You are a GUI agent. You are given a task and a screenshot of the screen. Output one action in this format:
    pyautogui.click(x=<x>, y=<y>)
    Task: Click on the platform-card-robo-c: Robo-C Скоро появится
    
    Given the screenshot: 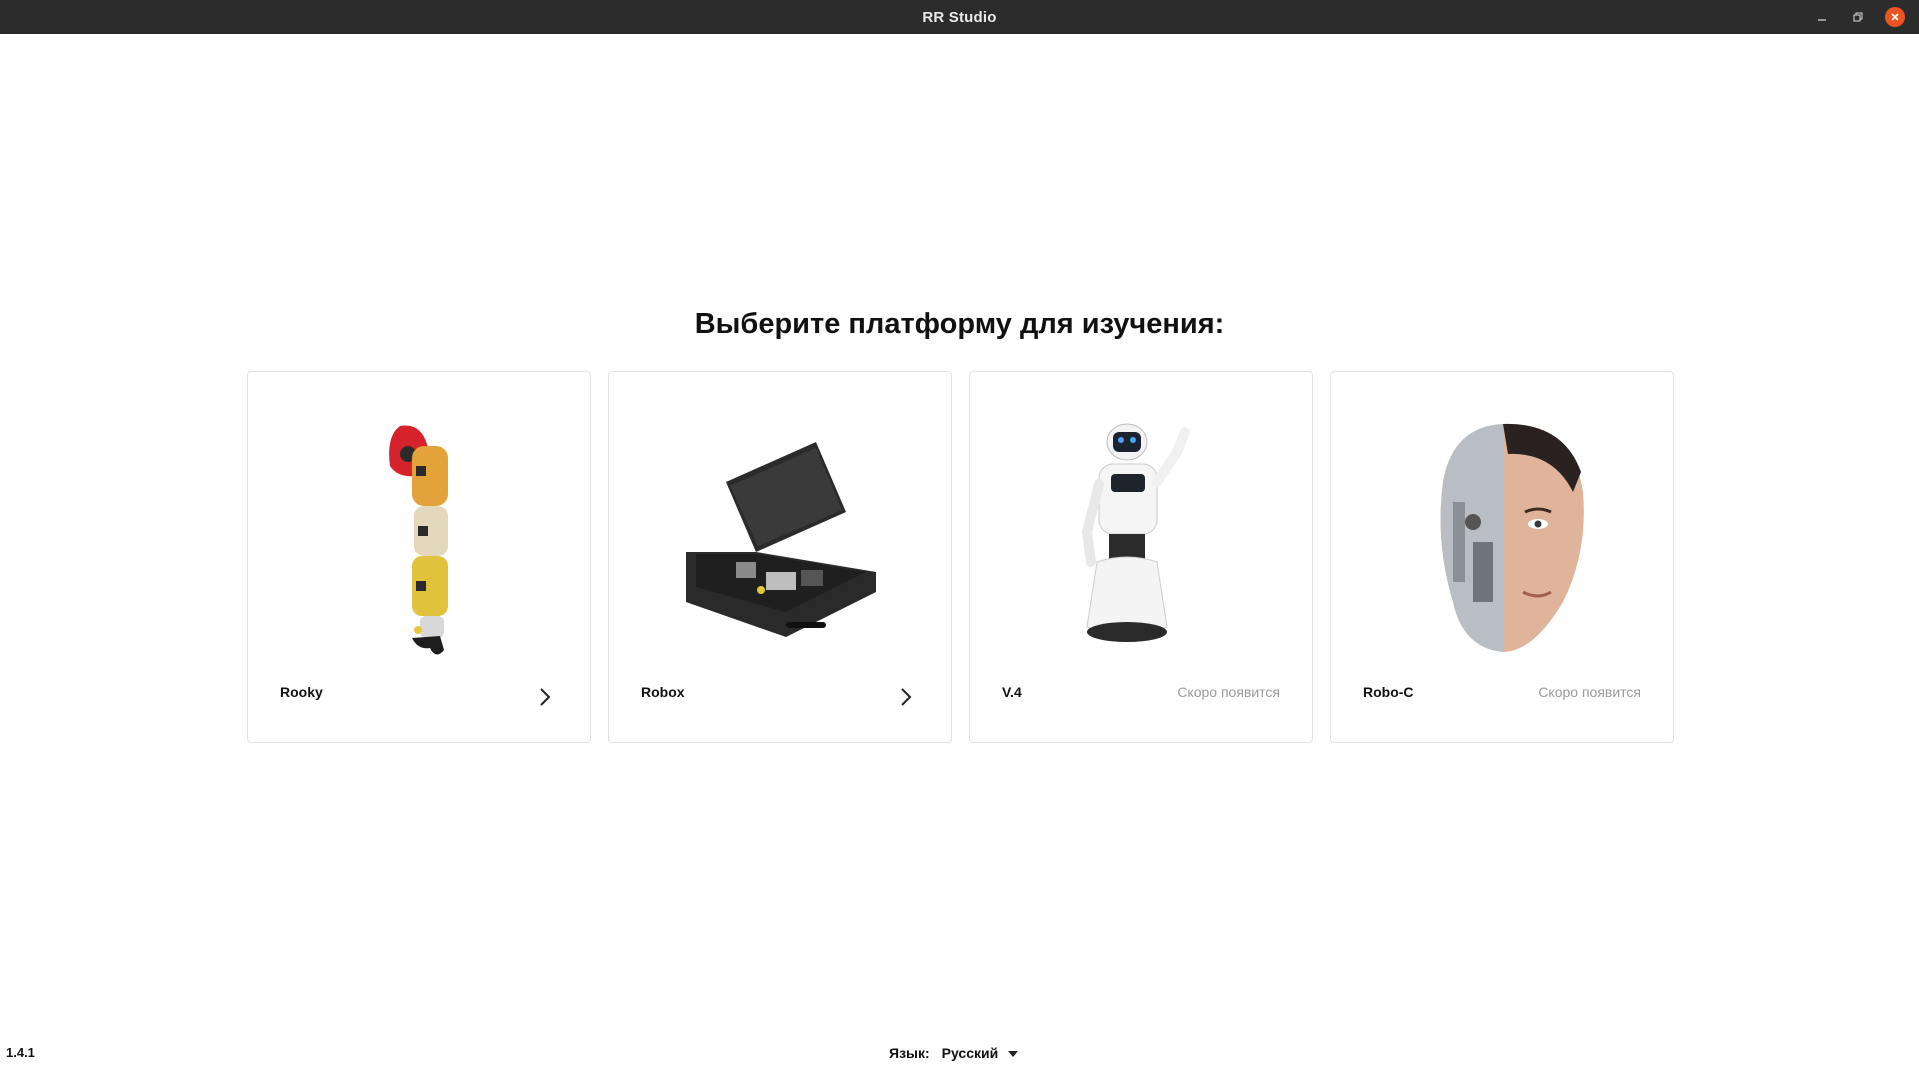 What is the action you would take?
    pyautogui.click(x=1502, y=557)
    